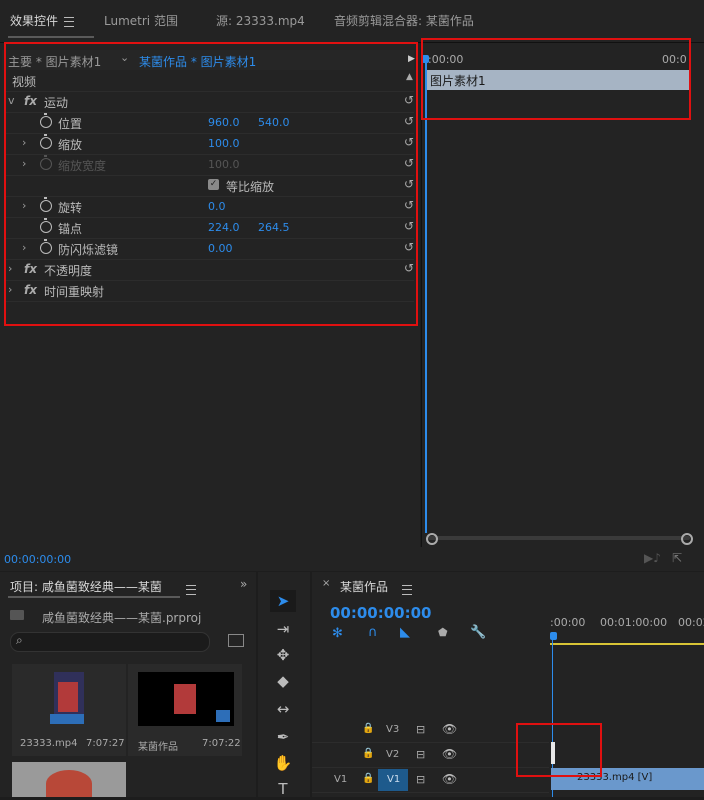 The image size is (704, 800). I want to click on track-target-v1: V1, so click(393, 780).